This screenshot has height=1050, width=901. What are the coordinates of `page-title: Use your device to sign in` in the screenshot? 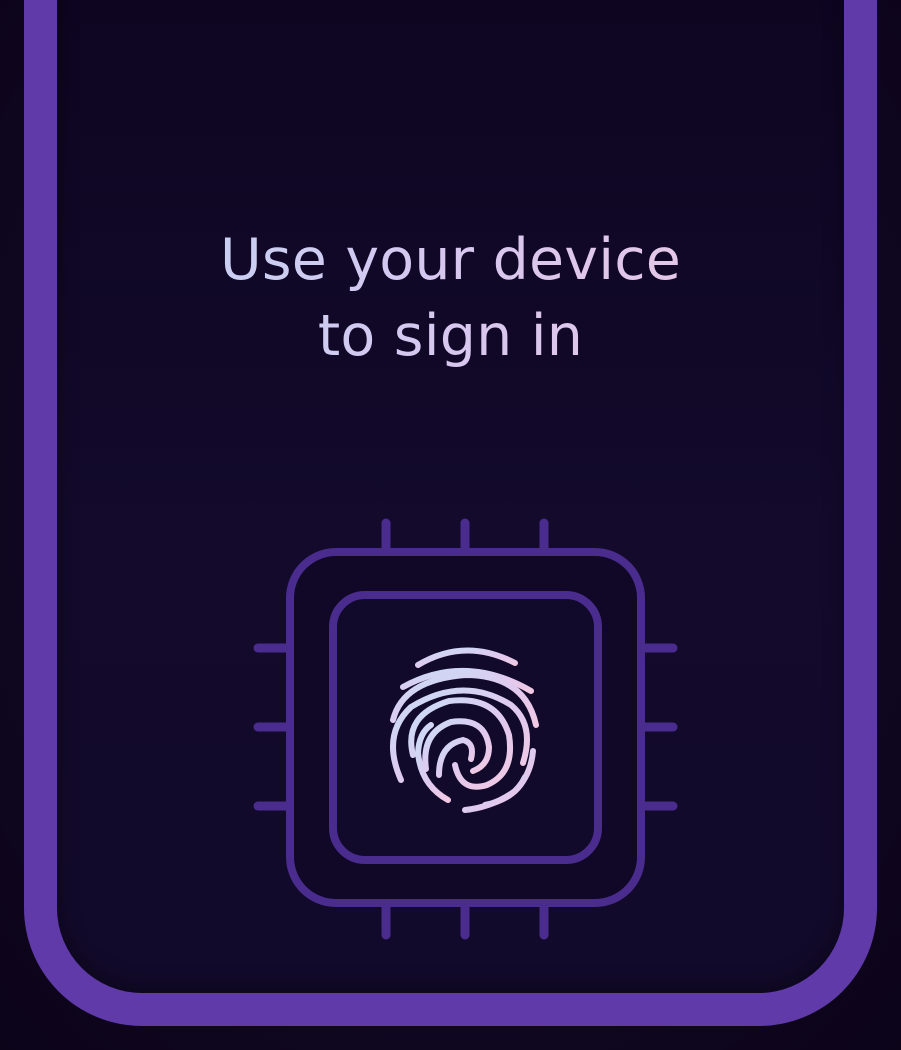 It's located at (450, 298).